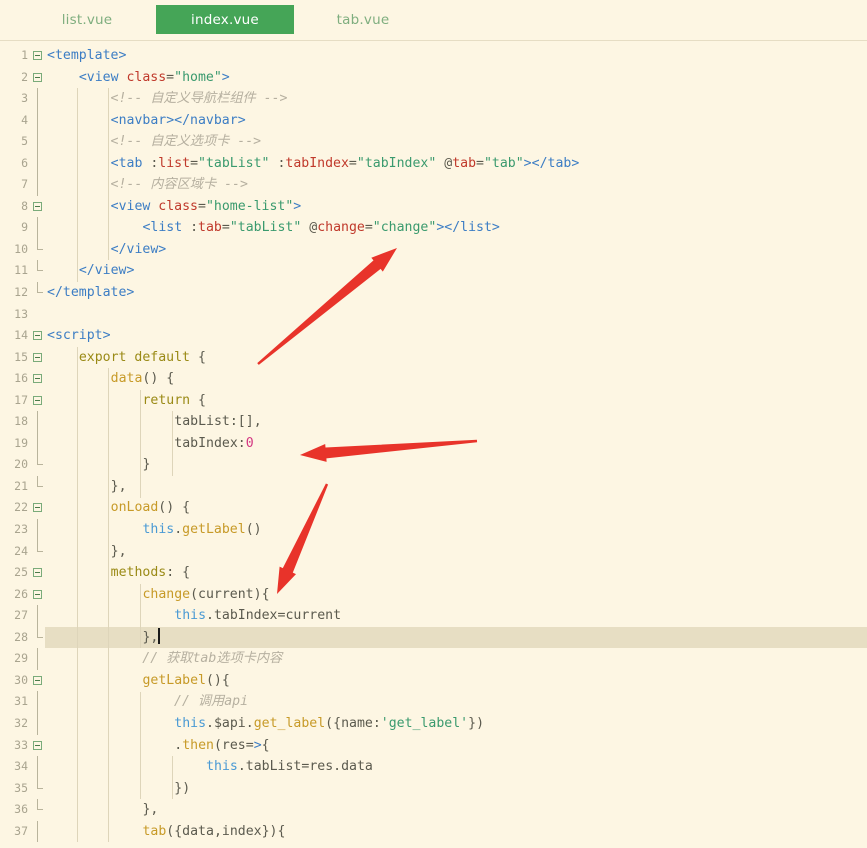  I want to click on tab-list-vue: list.vue, so click(87, 20).